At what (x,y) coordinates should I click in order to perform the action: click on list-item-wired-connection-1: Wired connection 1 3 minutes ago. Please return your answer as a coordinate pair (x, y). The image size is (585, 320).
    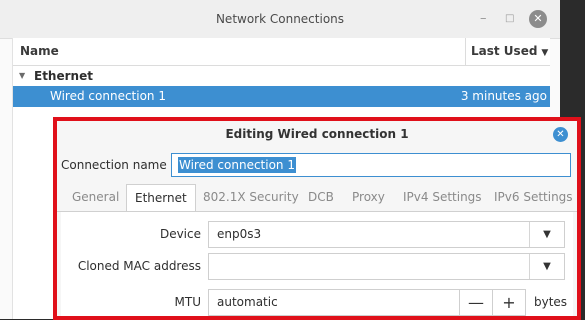
    Looking at the image, I should click on (281, 96).